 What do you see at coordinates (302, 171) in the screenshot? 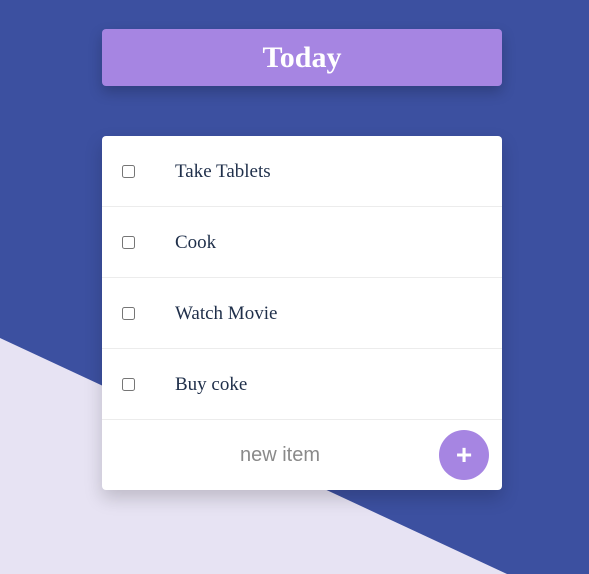
I see `list-item: Take Tablets` at bounding box center [302, 171].